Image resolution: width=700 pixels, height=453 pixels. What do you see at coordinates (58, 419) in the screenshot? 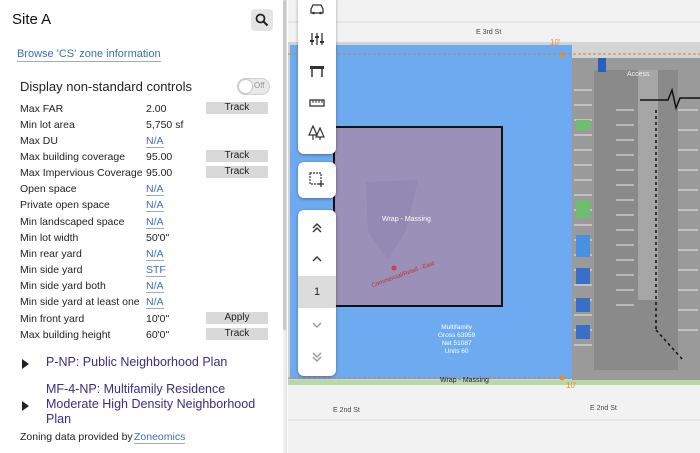
I see `plan-name-line3: Plan` at bounding box center [58, 419].